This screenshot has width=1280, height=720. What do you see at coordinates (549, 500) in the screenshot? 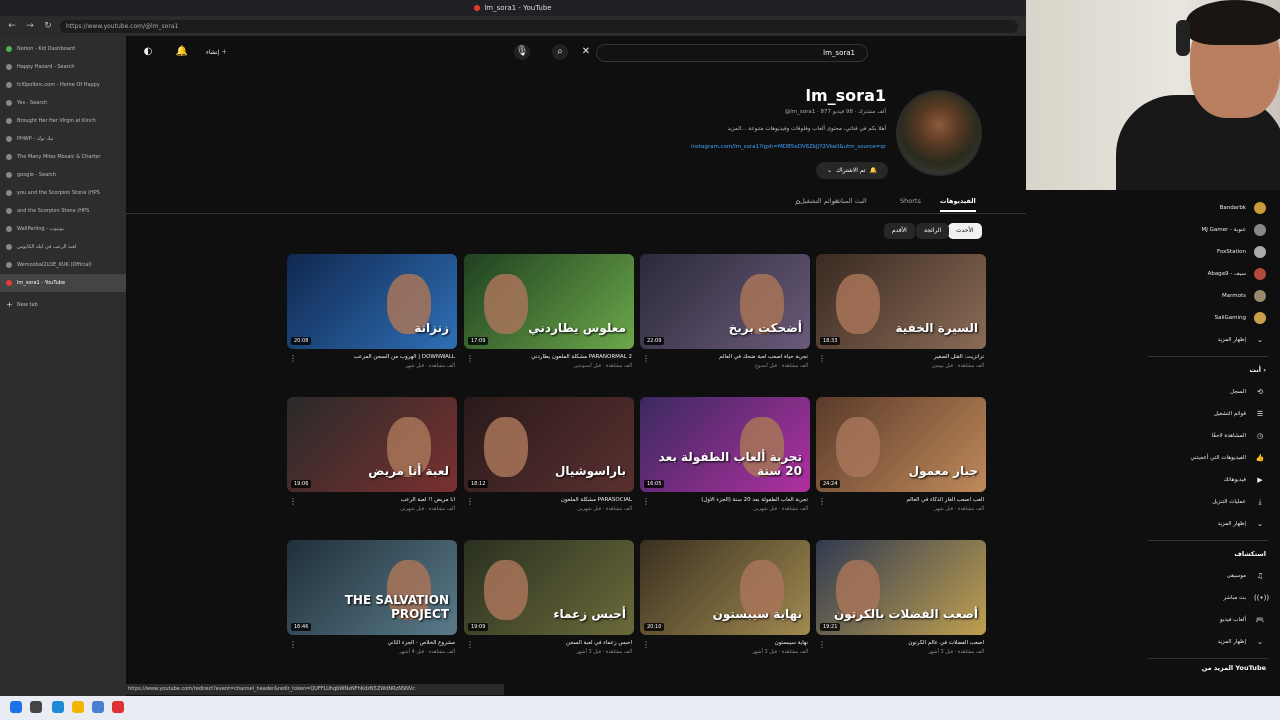
I see `video-title: مشكلة الملعون PARASOCIAL` at bounding box center [549, 500].